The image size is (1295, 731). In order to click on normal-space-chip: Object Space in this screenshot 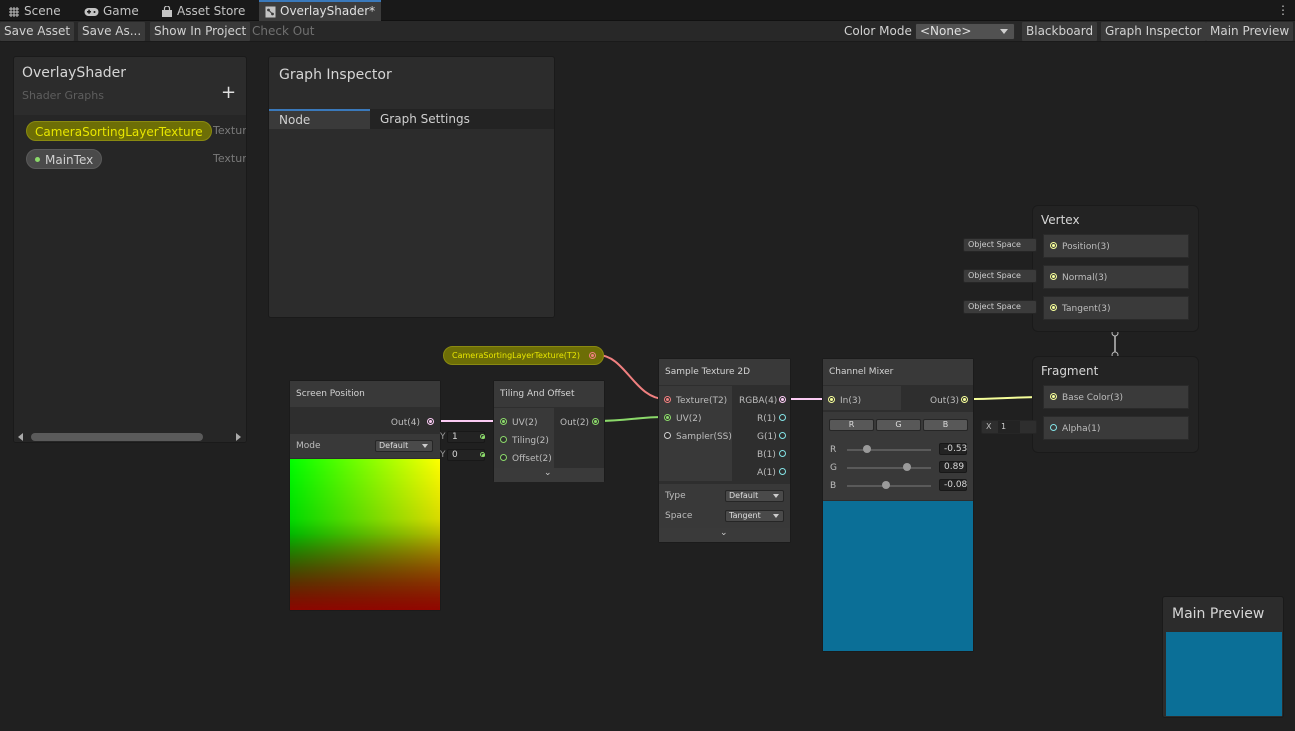, I will do `click(1000, 276)`.